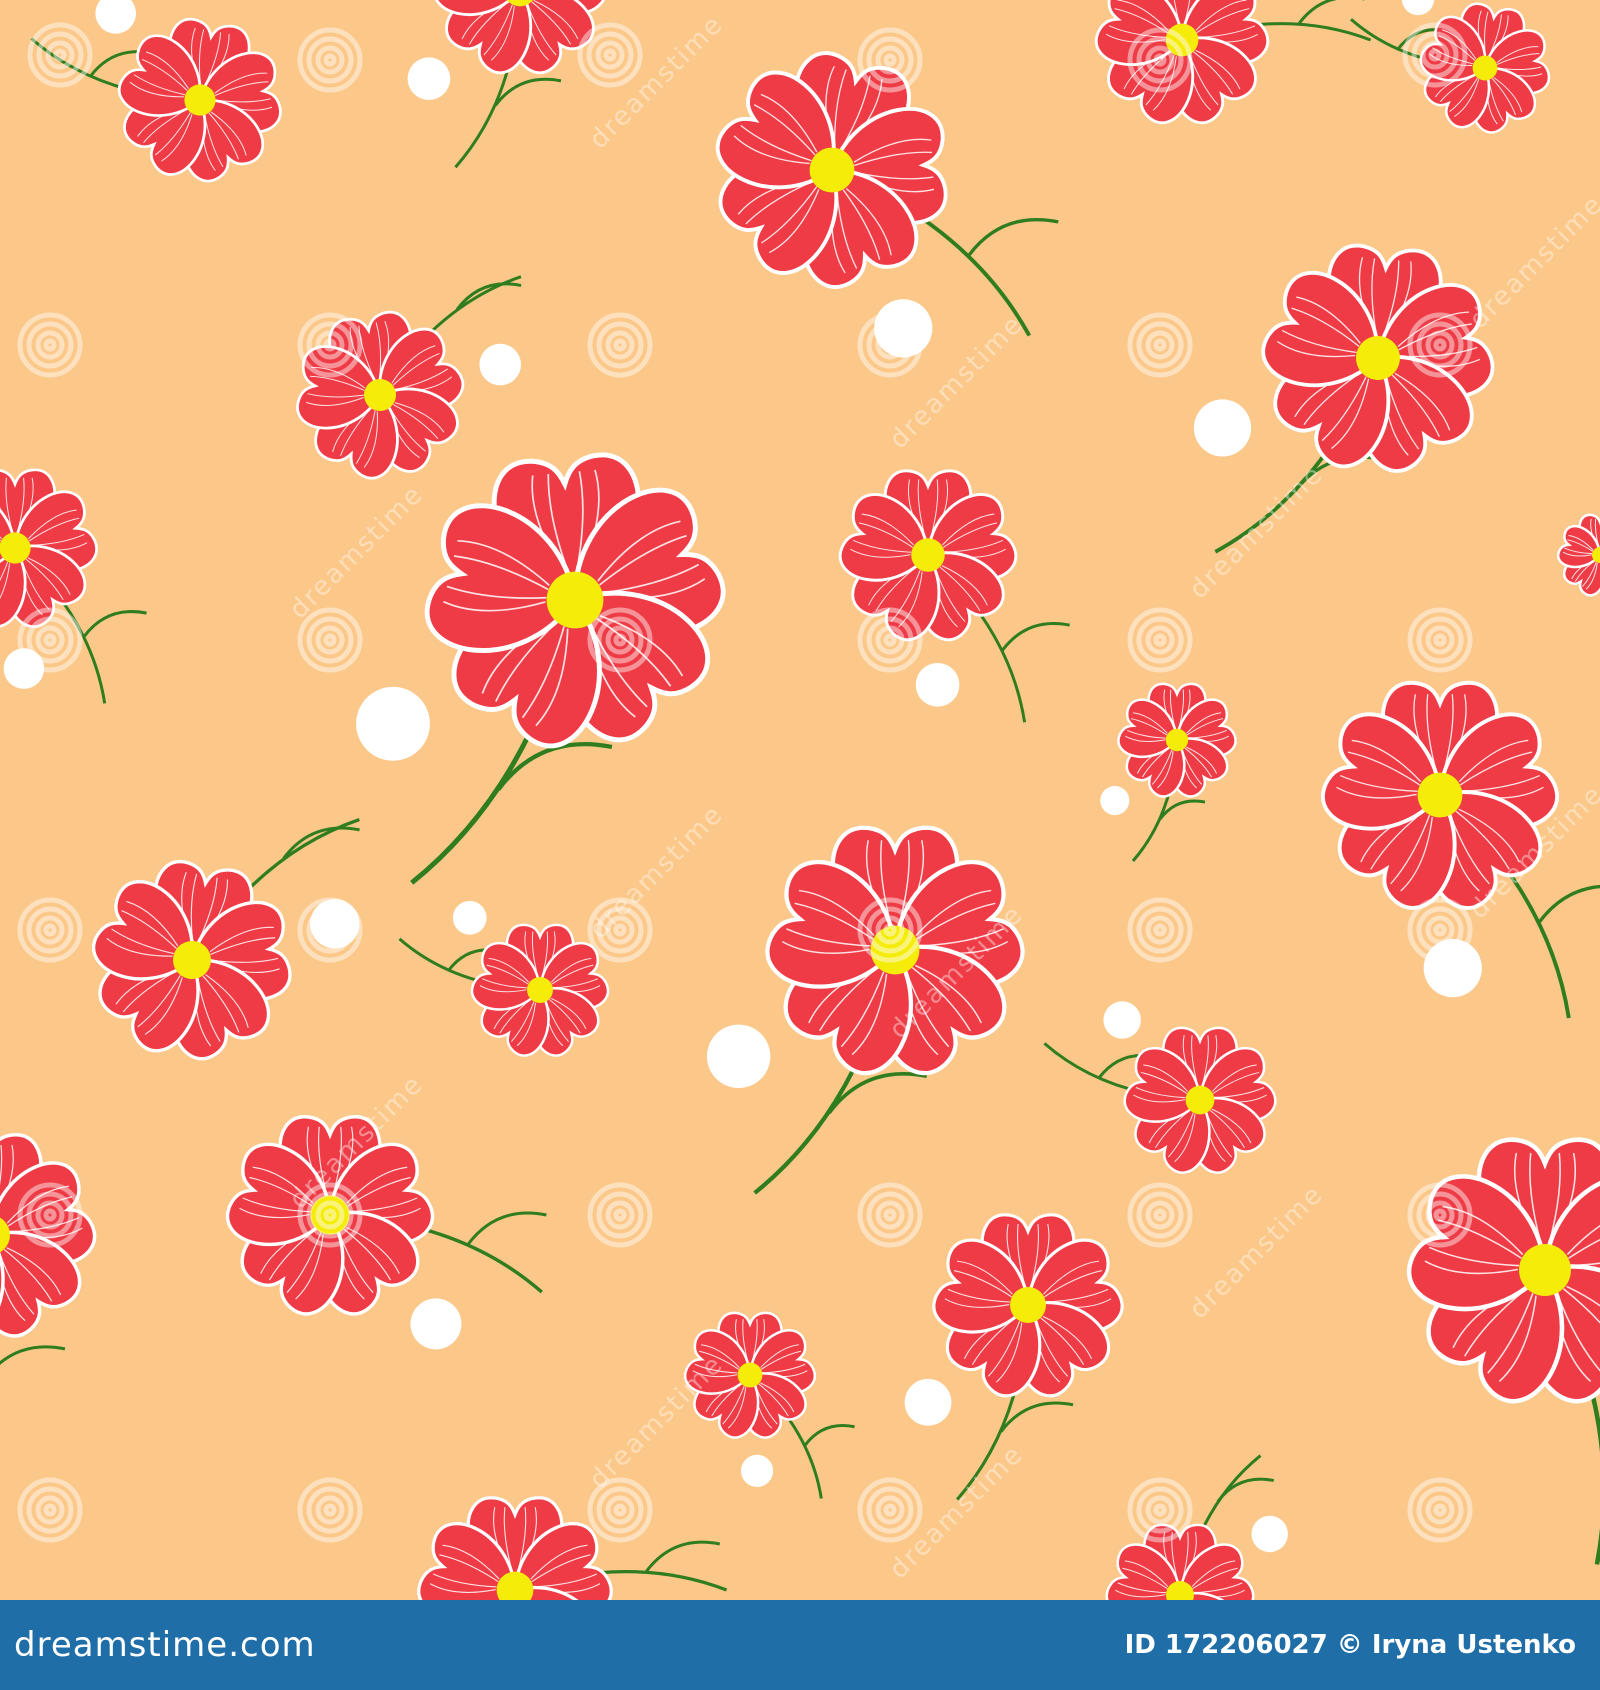  I want to click on footer-site-text: dreamstime.com, so click(165, 1645).